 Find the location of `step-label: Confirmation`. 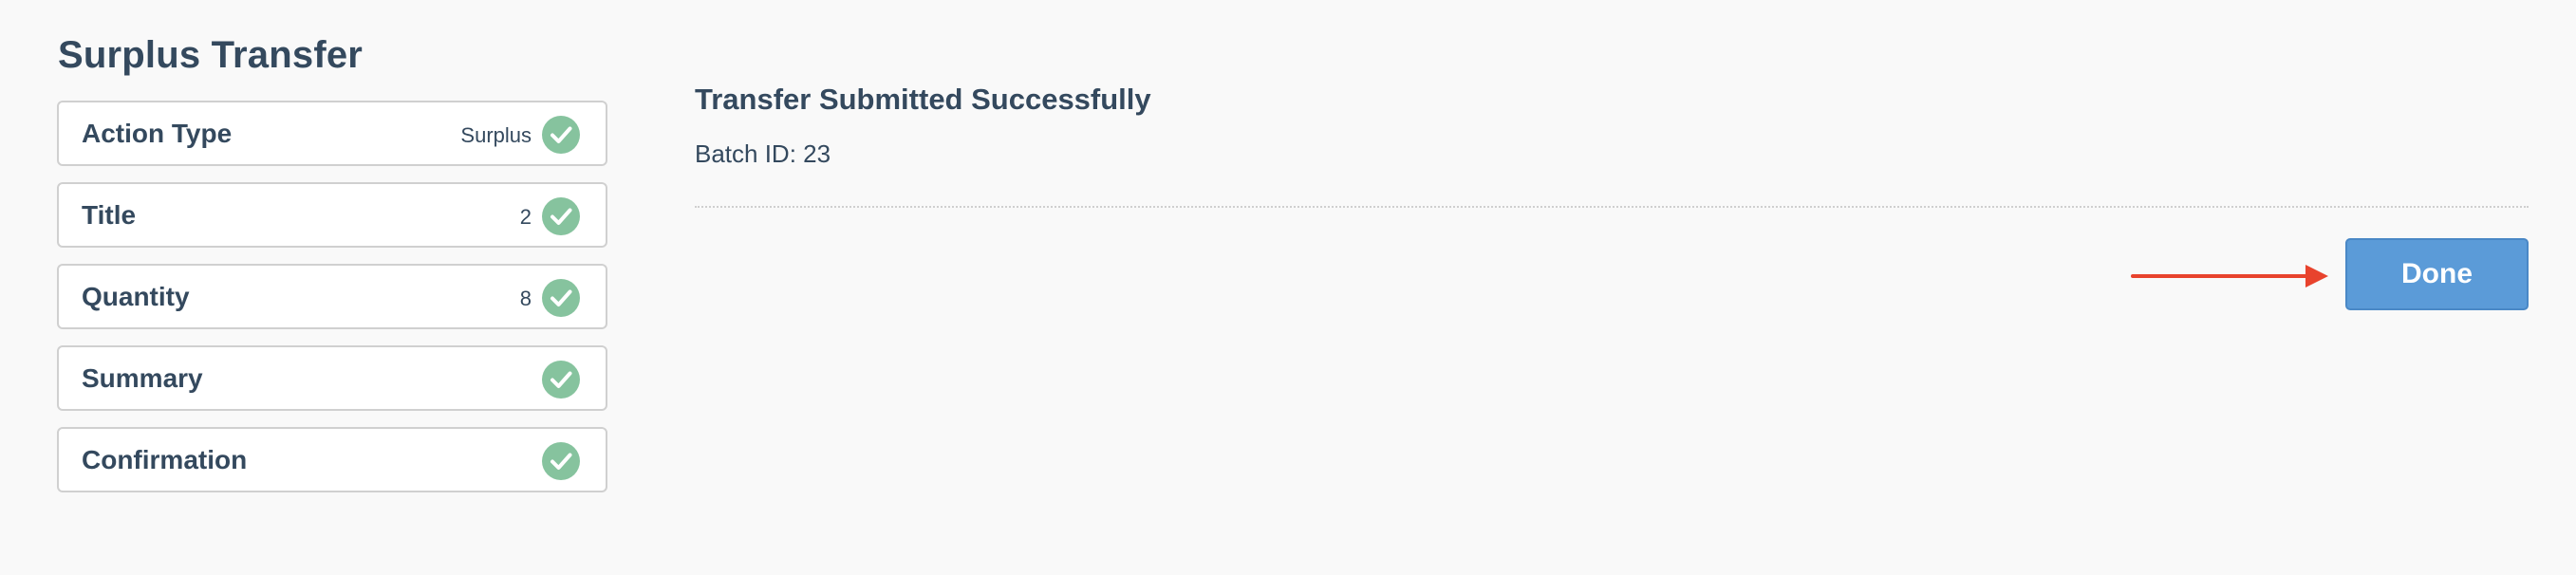

step-label: Confirmation is located at coordinates (165, 459).